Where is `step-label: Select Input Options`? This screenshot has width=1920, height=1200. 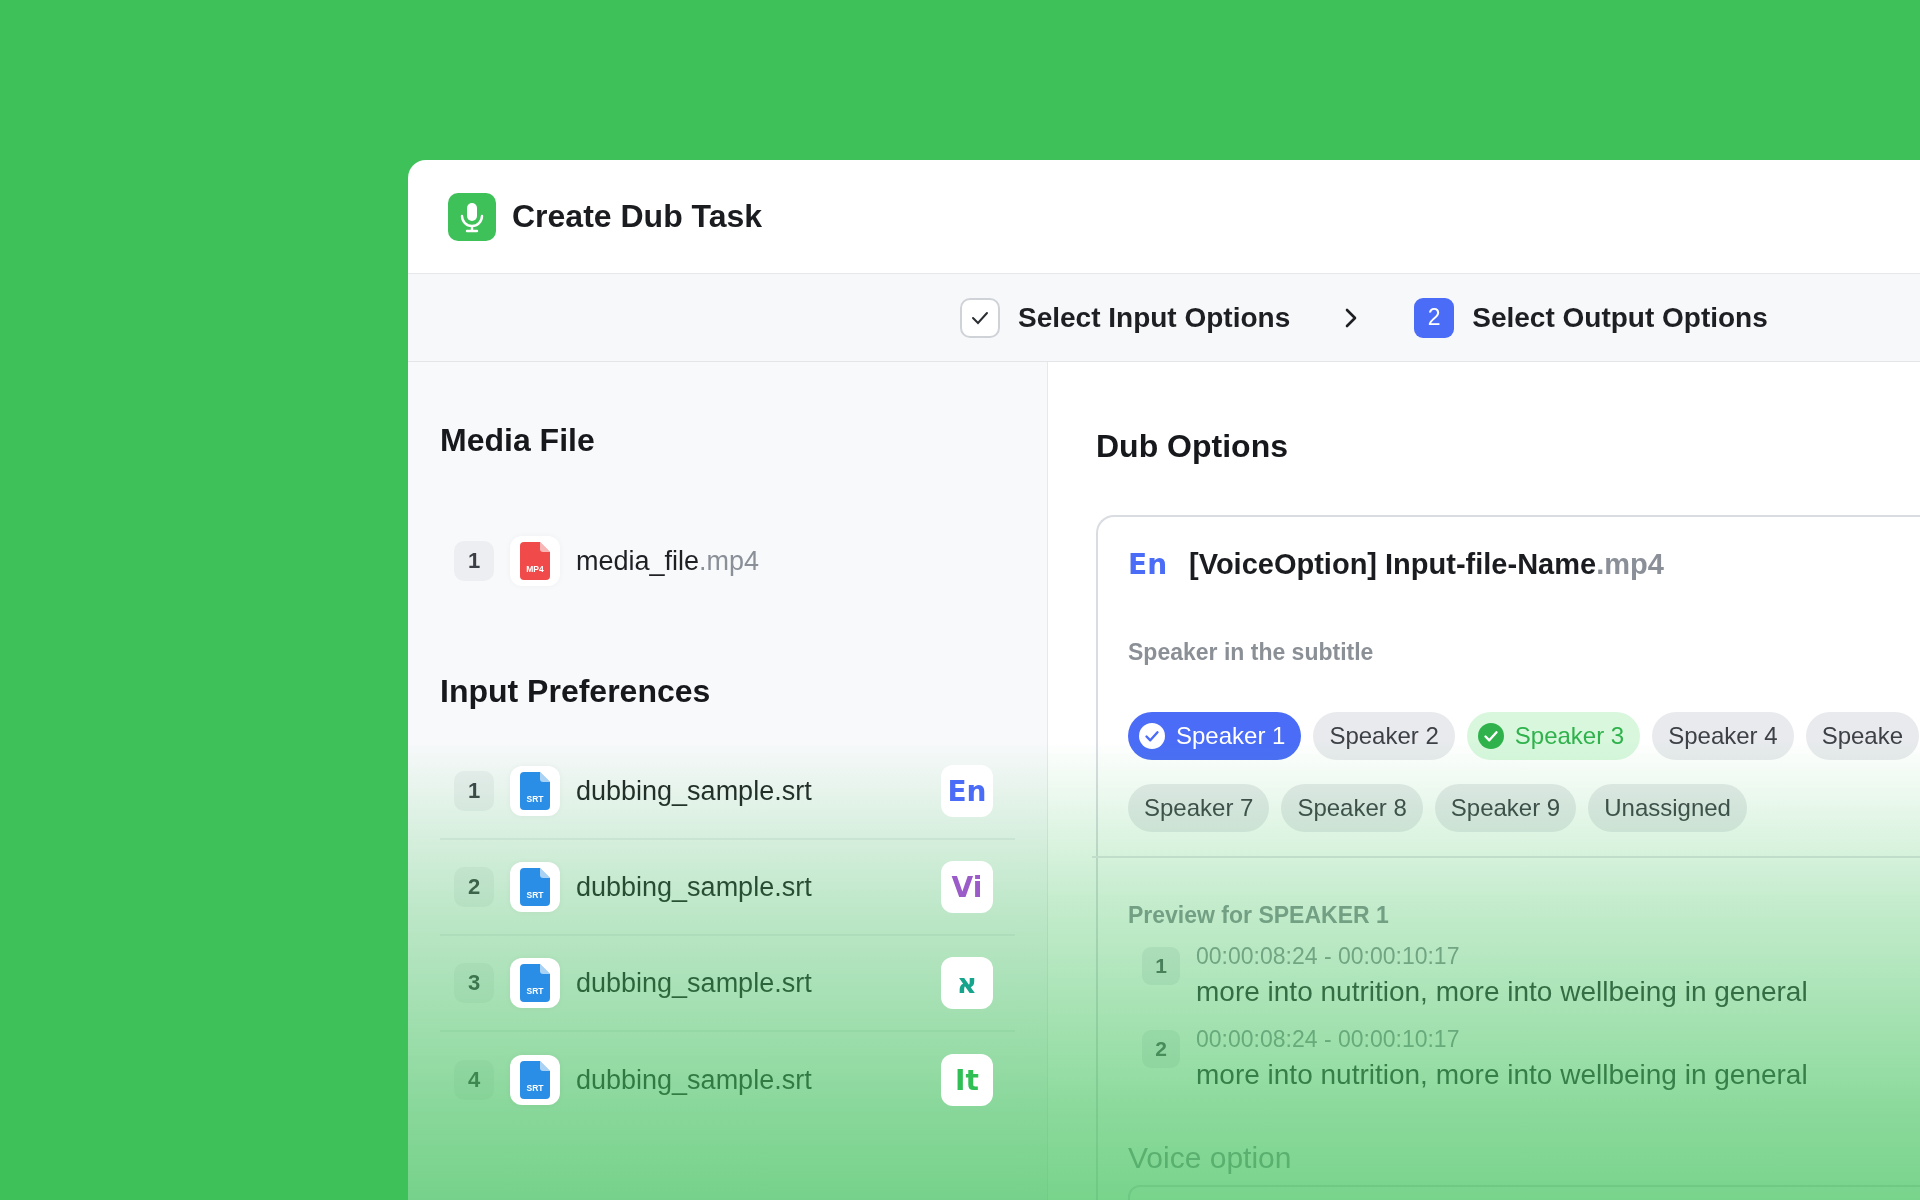
step-label: Select Input Options is located at coordinates (1154, 317).